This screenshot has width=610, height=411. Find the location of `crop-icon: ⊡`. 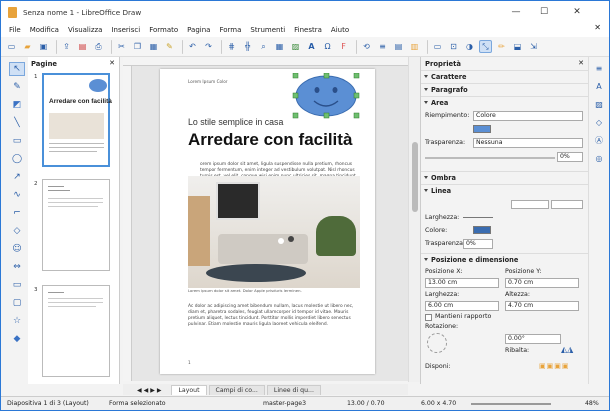

crop-icon: ⊡ is located at coordinates (453, 46).